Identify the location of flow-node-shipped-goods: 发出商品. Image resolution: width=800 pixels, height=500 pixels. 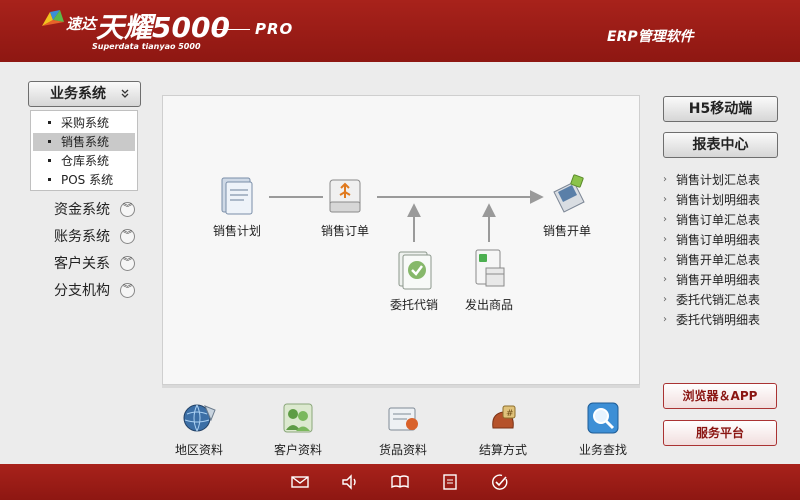
(489, 279).